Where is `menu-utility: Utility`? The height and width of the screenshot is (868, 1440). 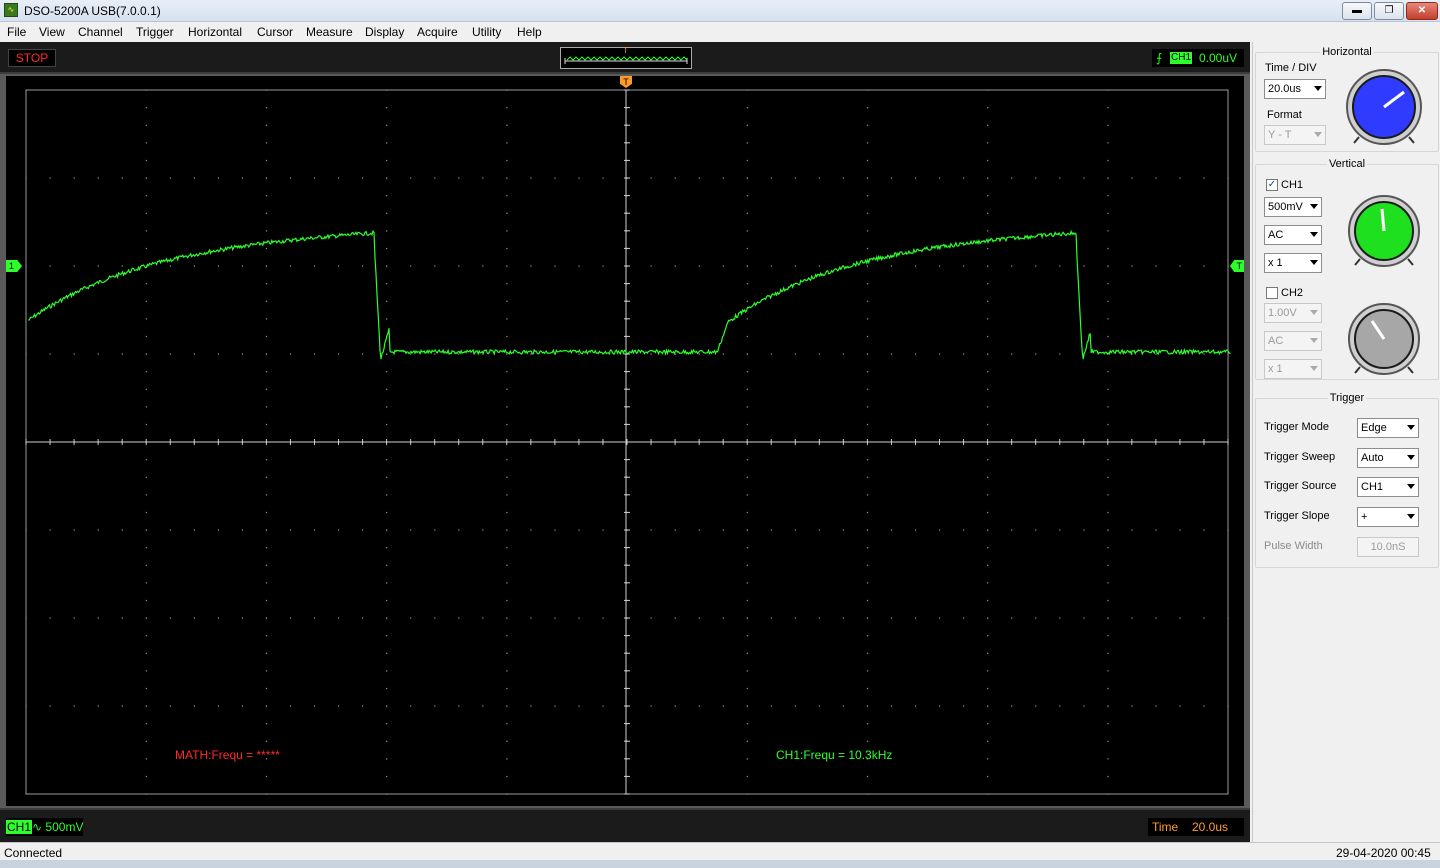
menu-utility: Utility is located at coordinates (486, 32).